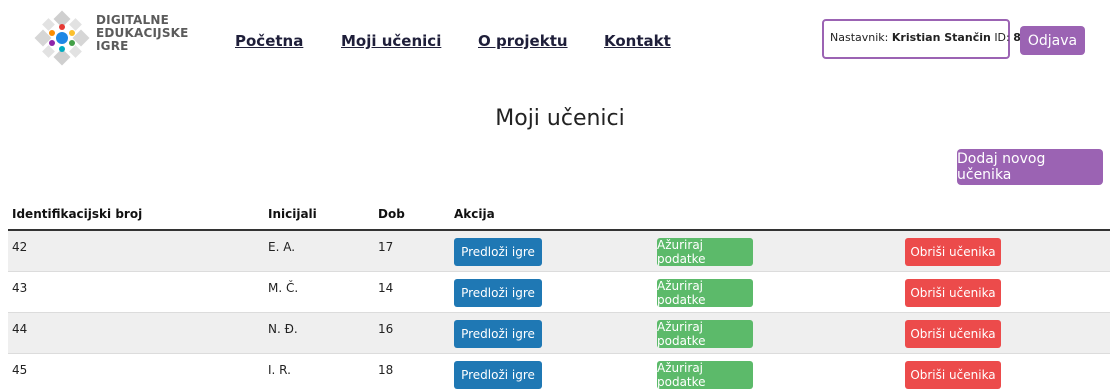 Image resolution: width=1110 pixels, height=392 pixels. Describe the element at coordinates (269, 41) in the screenshot. I see `nav-link-pocetna: Početna` at that location.